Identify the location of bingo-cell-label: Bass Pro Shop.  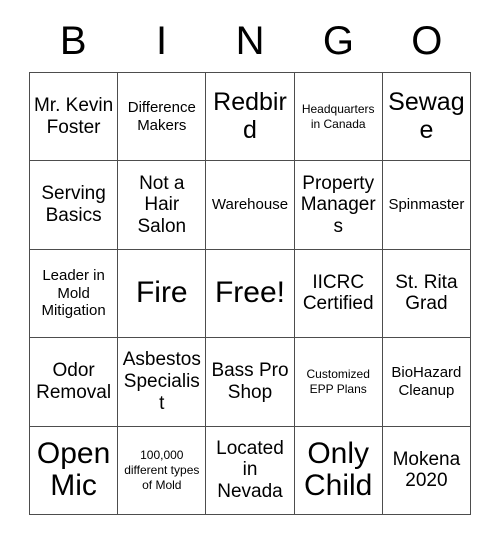
(250, 381).